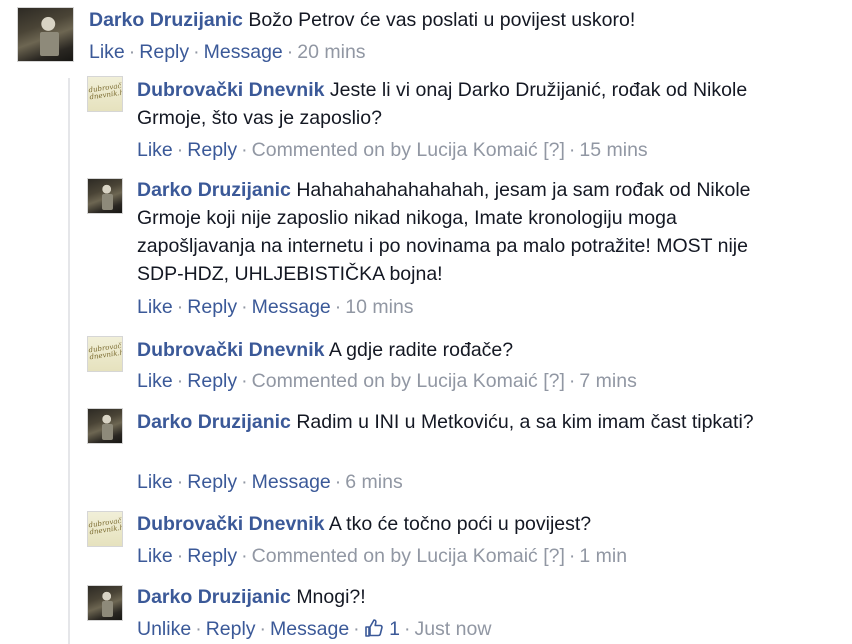 This screenshot has width=852, height=644. I want to click on comment-actions: Like · Reply · Message · 20 mins, so click(227, 52).